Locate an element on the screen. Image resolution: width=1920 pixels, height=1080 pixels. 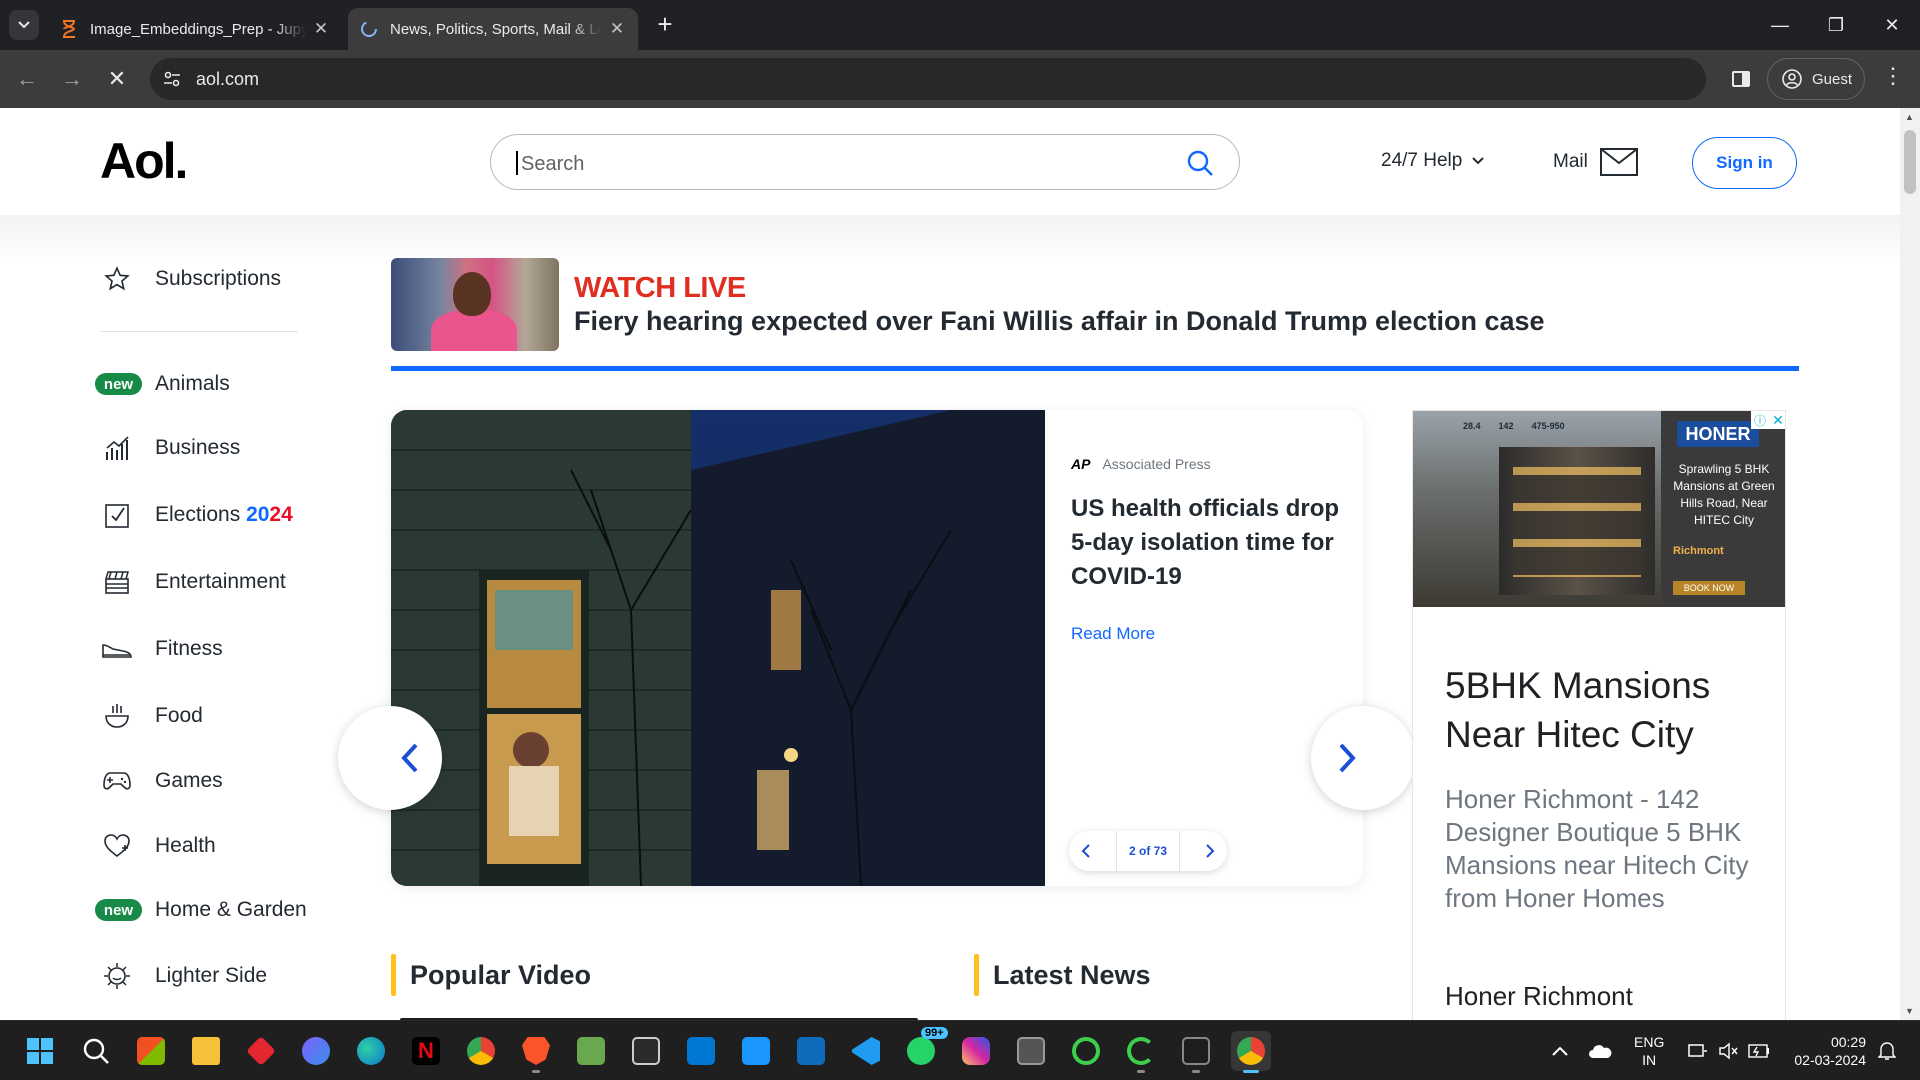
nav-food: Food is located at coordinates (160, 716).